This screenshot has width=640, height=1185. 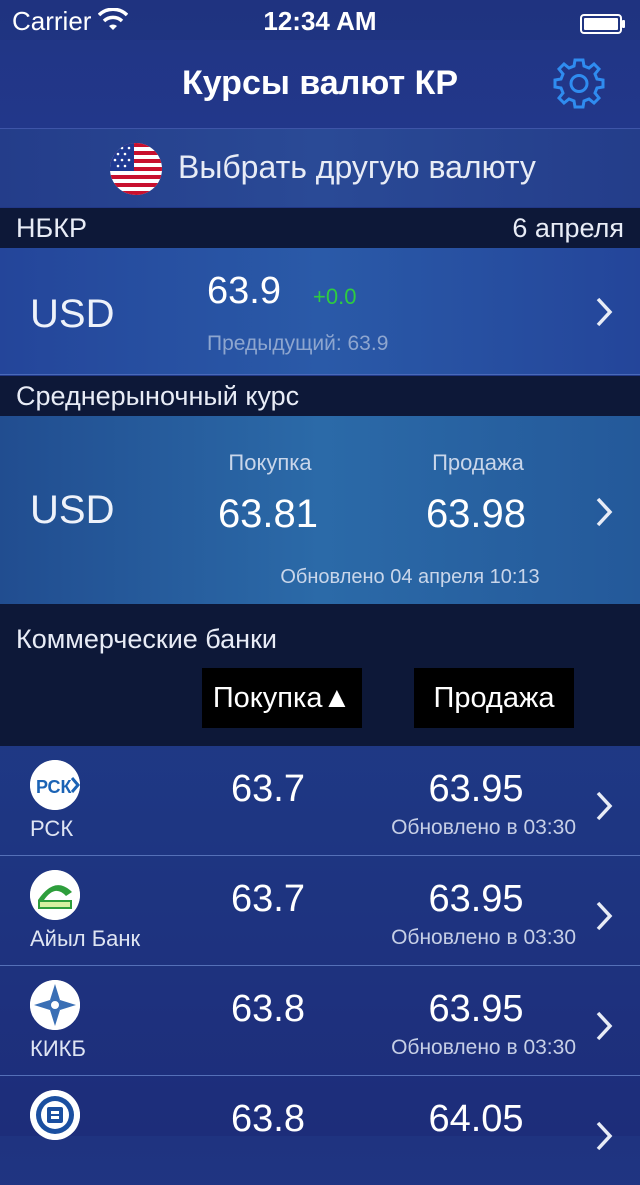 What do you see at coordinates (298, 343) in the screenshot?
I see `nbkr-previous: Предыдущий: 63.9` at bounding box center [298, 343].